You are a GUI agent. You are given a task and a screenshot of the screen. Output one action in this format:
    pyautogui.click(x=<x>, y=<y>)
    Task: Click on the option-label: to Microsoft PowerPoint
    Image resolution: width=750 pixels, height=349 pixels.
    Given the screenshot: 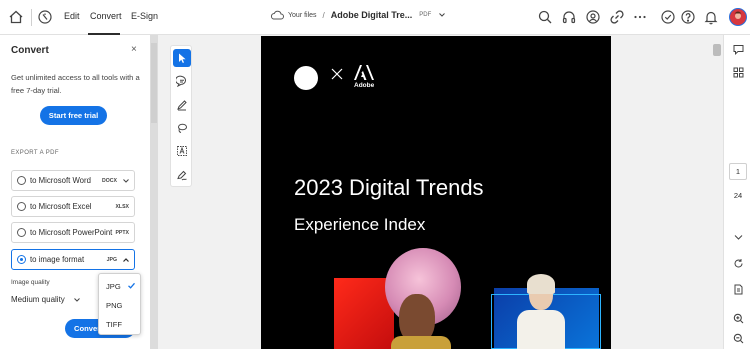 What is the action you would take?
    pyautogui.click(x=71, y=232)
    